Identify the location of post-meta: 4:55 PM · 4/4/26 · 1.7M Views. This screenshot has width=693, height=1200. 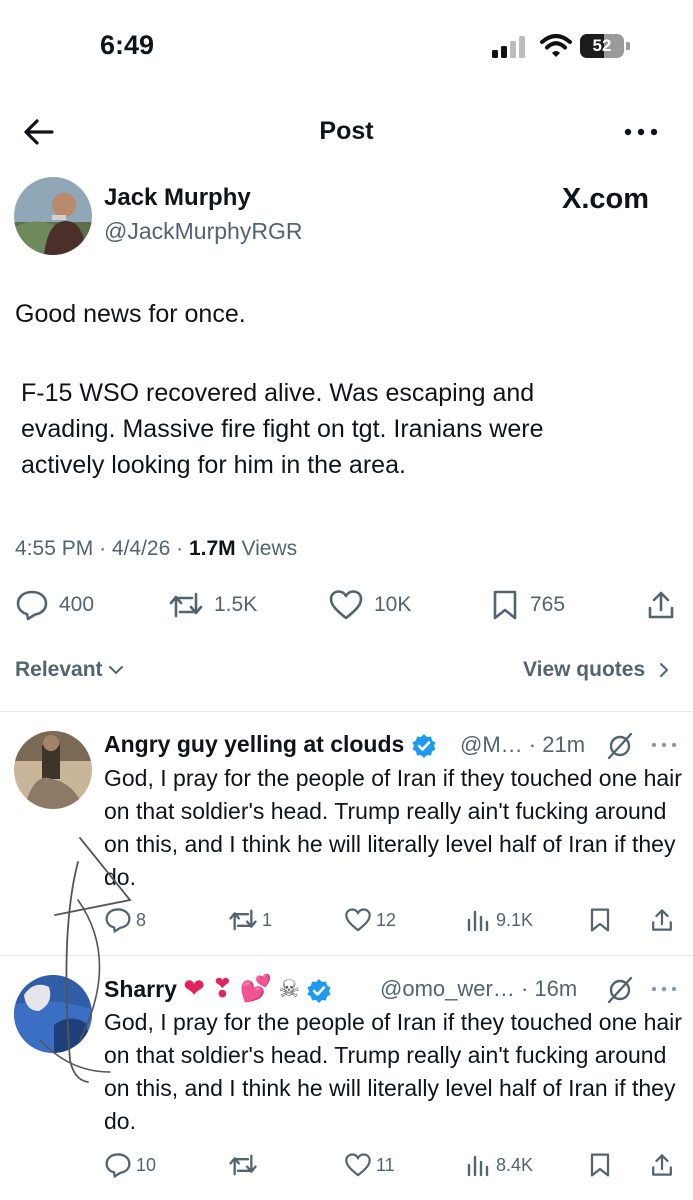
(156, 548).